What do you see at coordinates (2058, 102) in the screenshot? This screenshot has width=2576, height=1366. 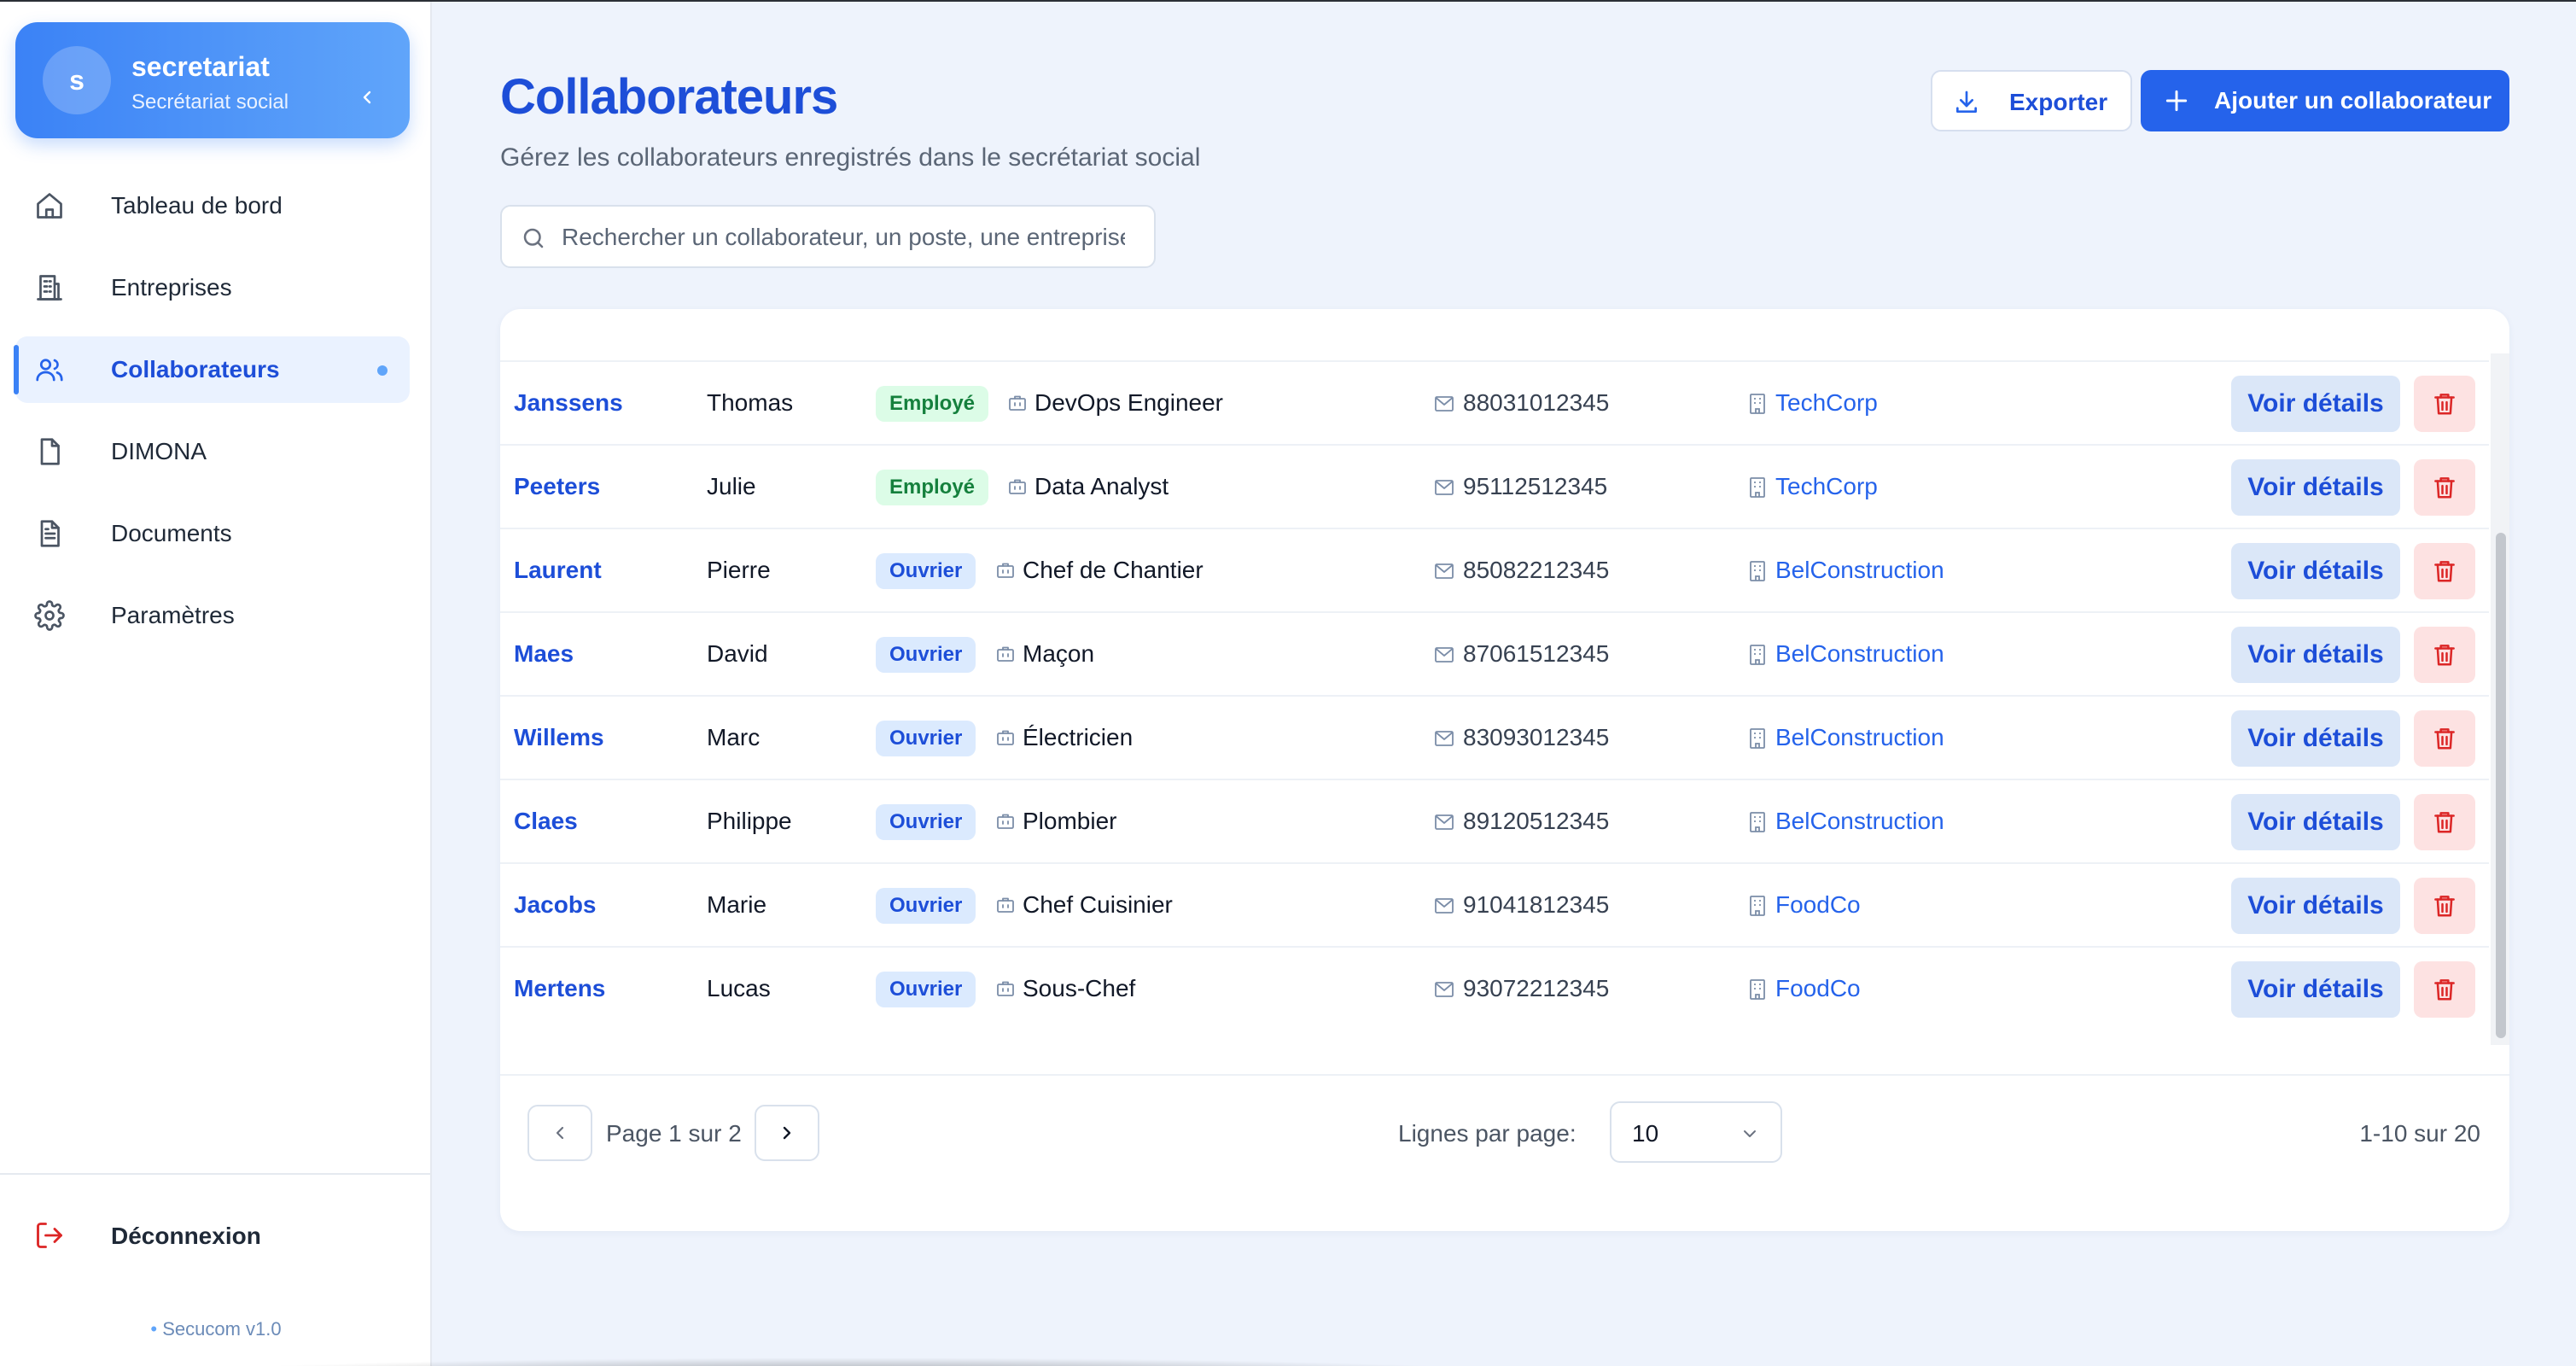 I see `export-label: Exporter` at bounding box center [2058, 102].